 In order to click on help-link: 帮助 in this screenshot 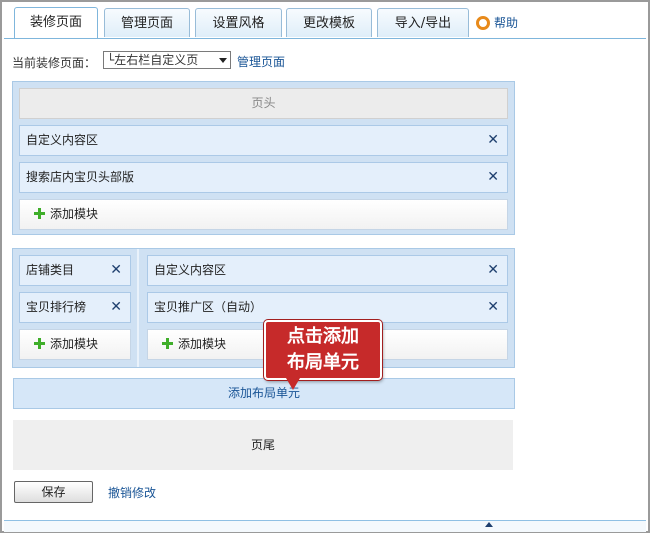, I will do `click(497, 23)`.